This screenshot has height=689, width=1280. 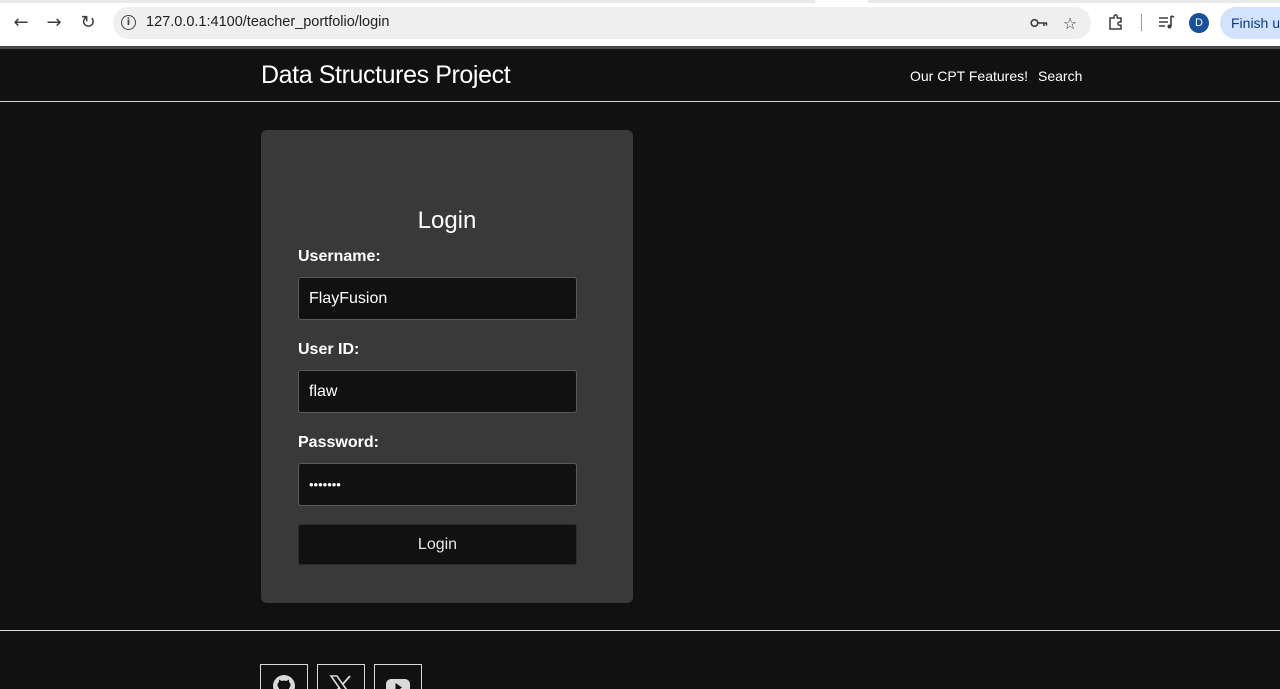 I want to click on x-twitter-icon, so click(x=341, y=676).